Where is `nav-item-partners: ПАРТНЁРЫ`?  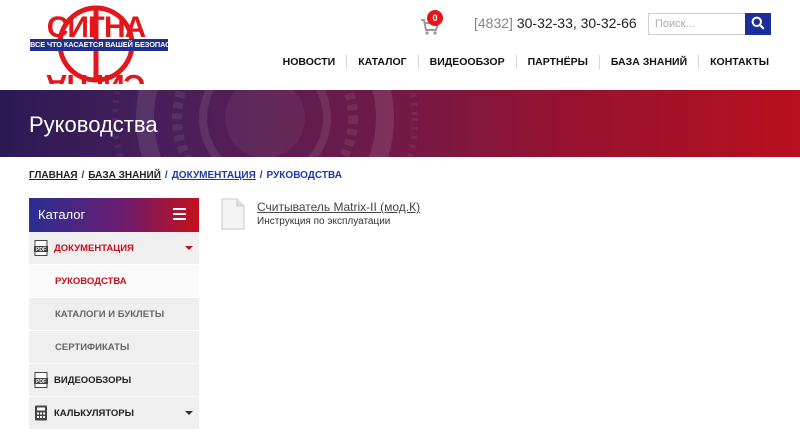 nav-item-partners: ПАРТНЁРЫ is located at coordinates (557, 62).